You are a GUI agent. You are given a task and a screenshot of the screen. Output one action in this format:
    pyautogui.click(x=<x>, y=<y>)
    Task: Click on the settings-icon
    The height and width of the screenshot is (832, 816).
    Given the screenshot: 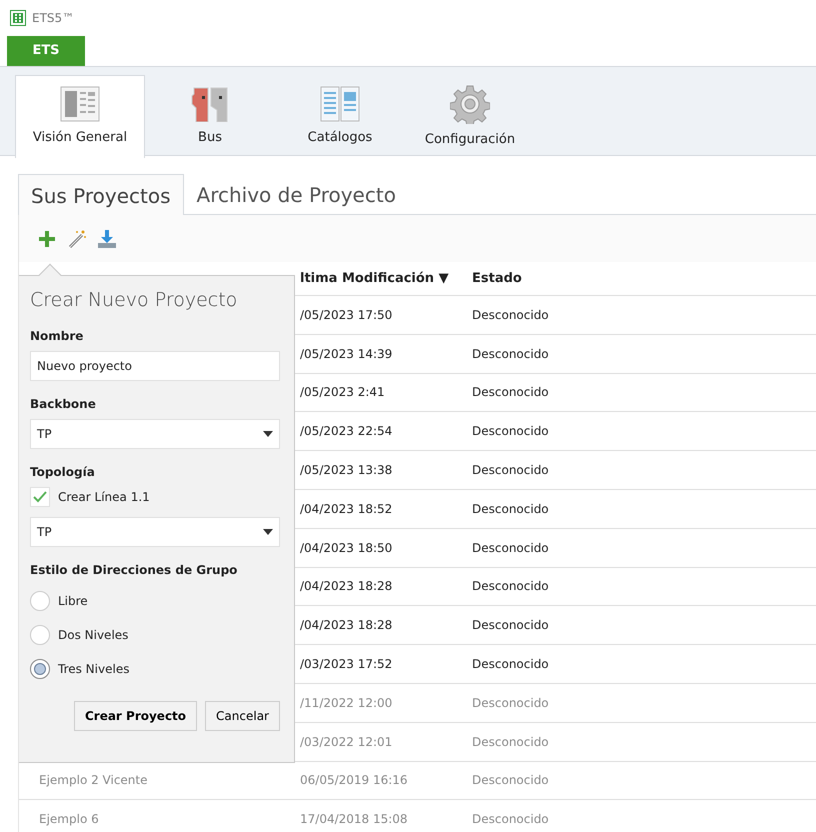 What is the action you would take?
    pyautogui.click(x=470, y=104)
    